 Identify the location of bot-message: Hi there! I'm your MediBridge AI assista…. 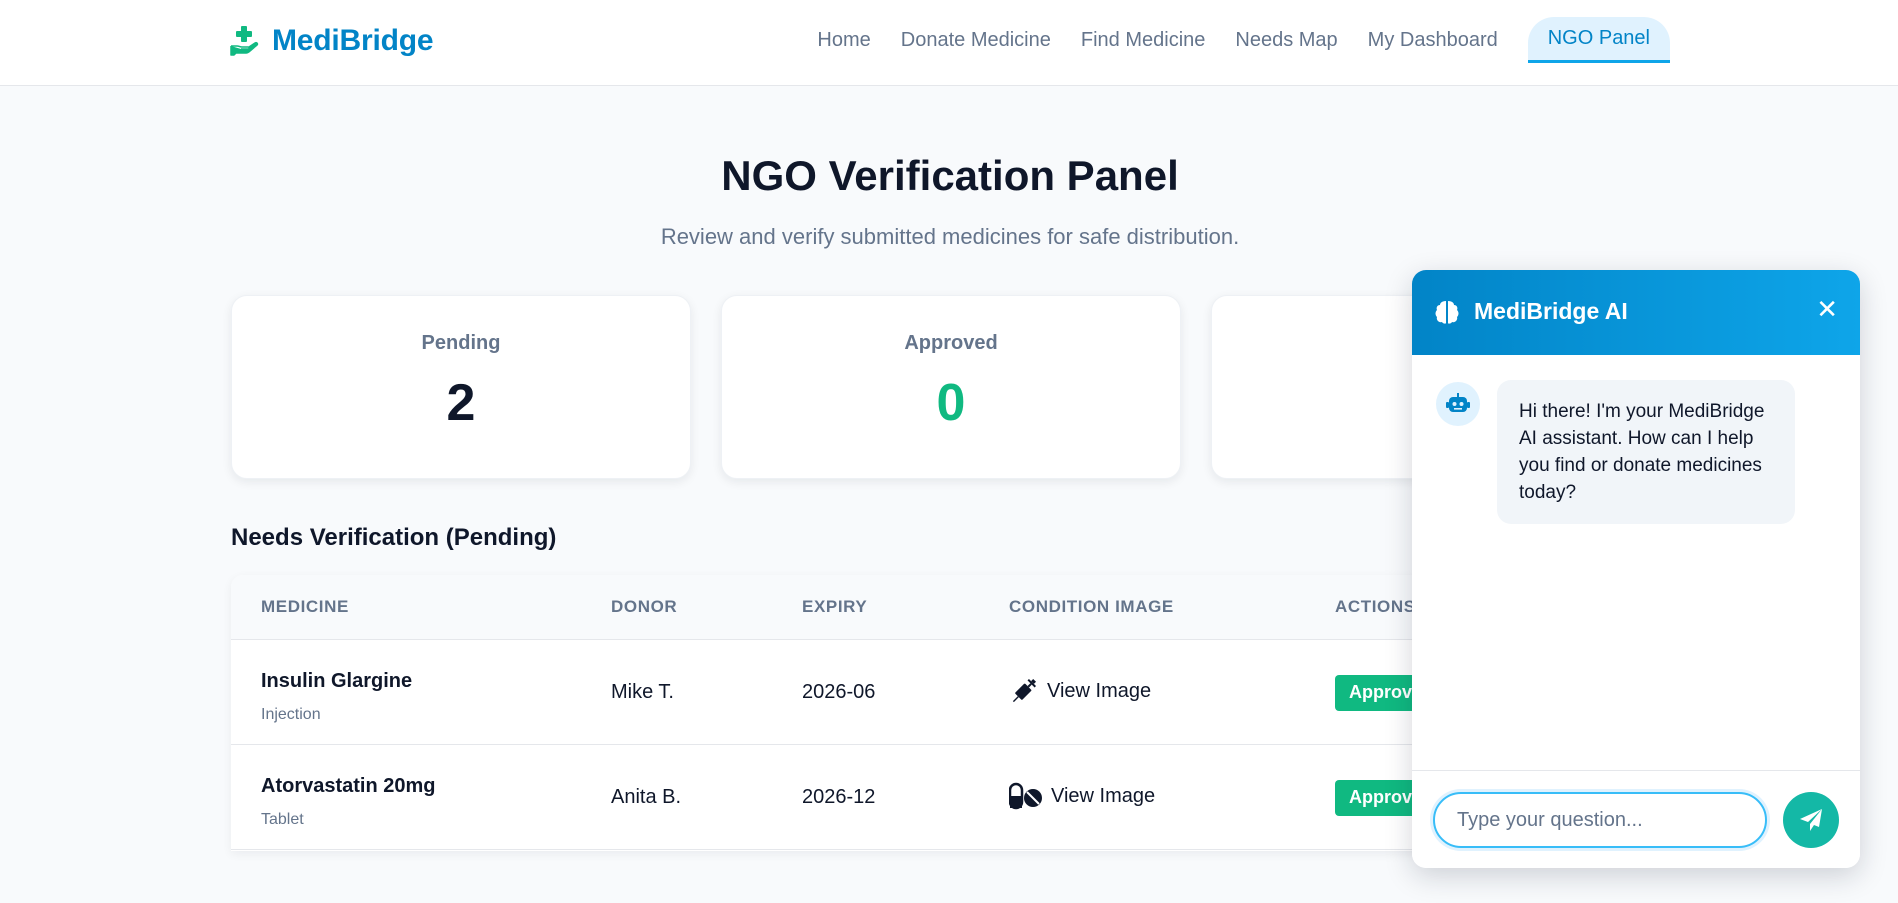
(1646, 452).